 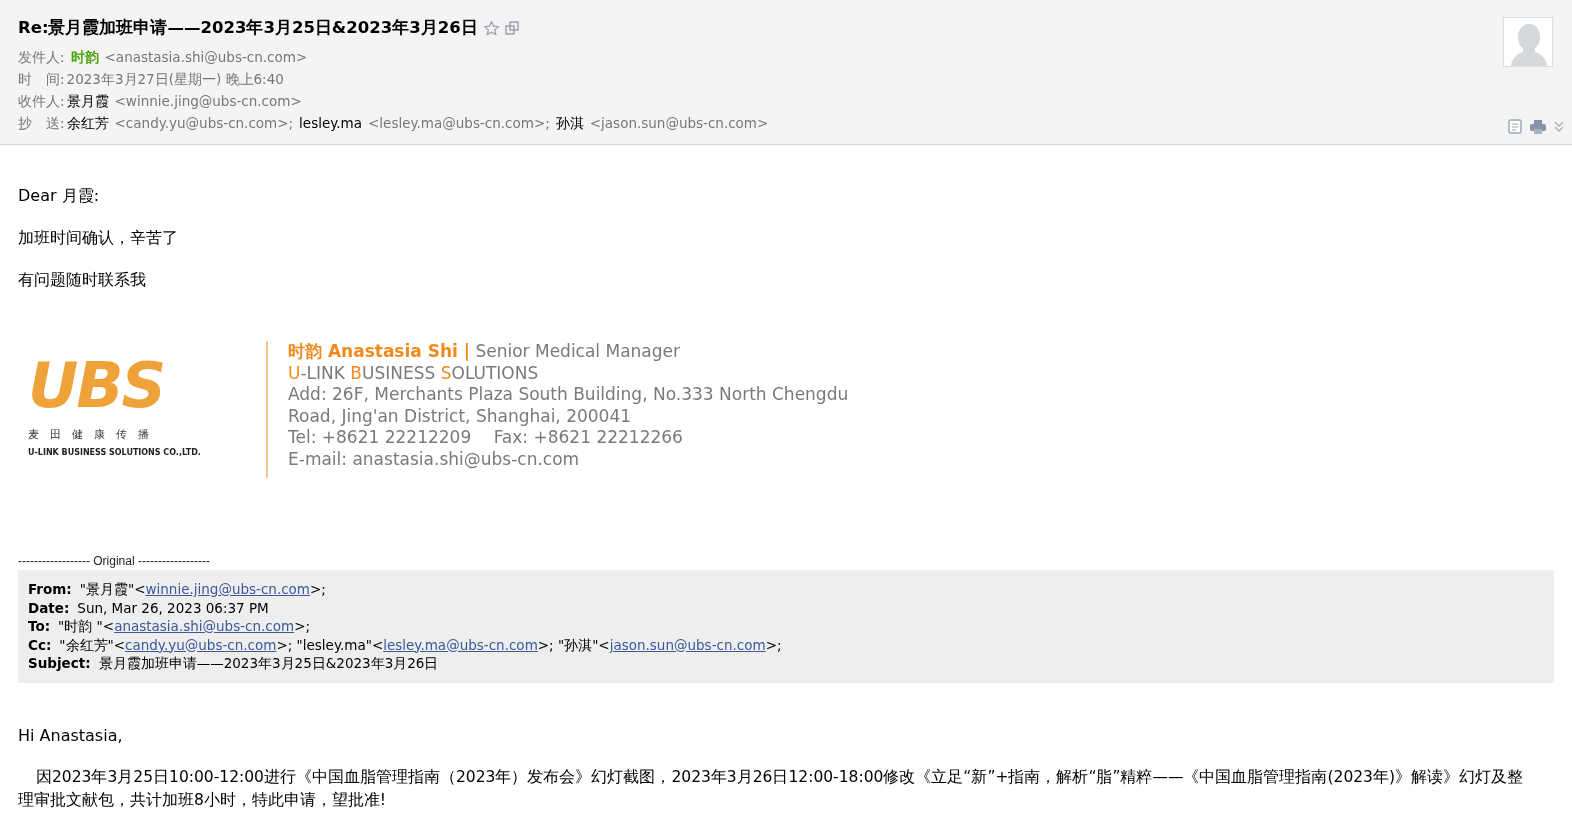 I want to click on job-title: Senior Medical Manager, so click(x=577, y=351).